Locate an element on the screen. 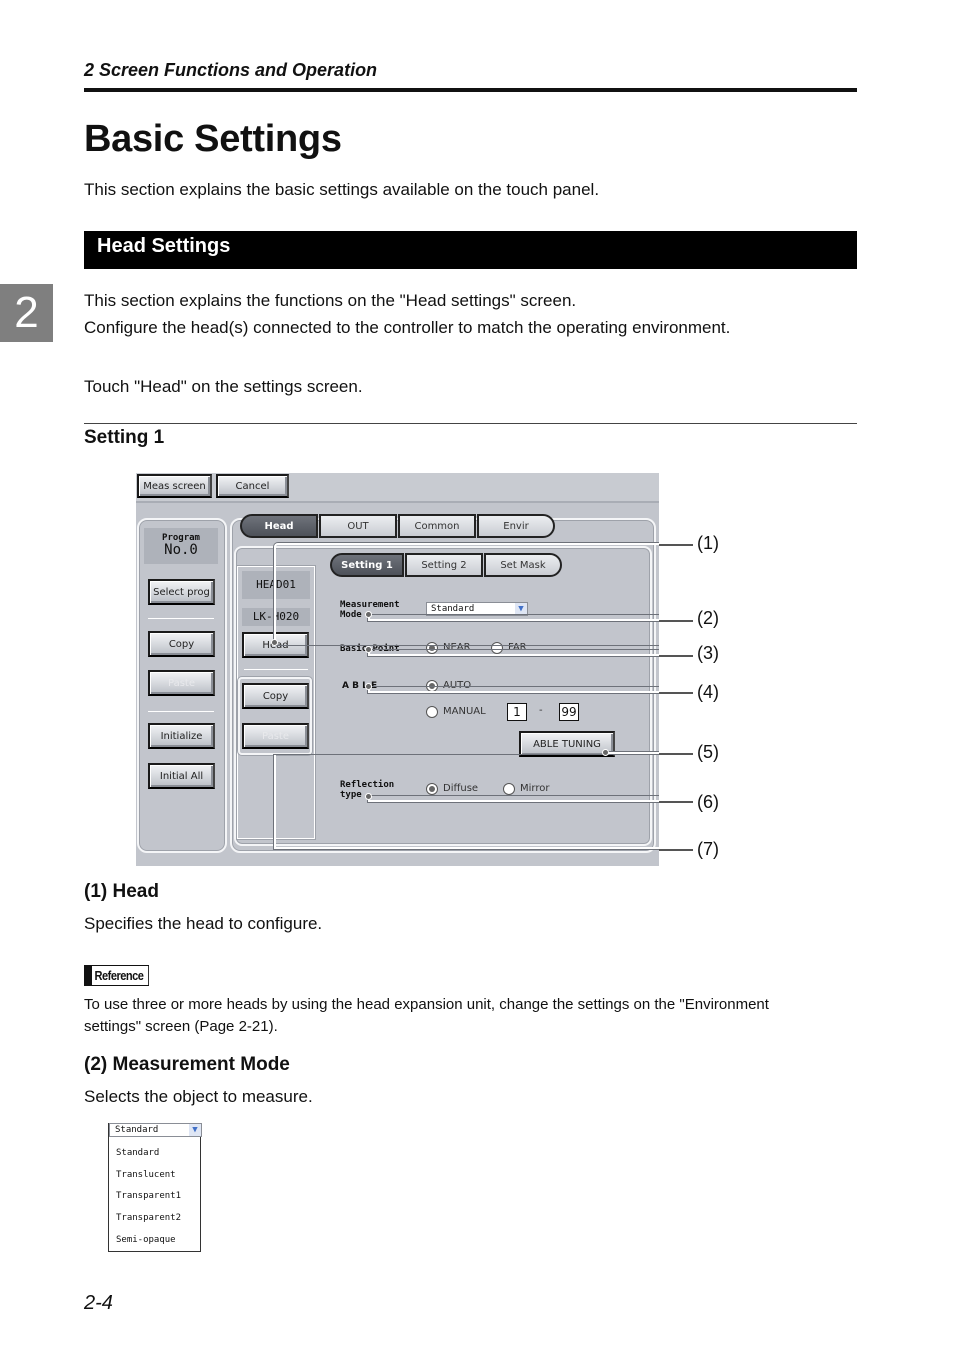 This screenshot has width=954, height=1352. tab-common: Common is located at coordinates (437, 526).